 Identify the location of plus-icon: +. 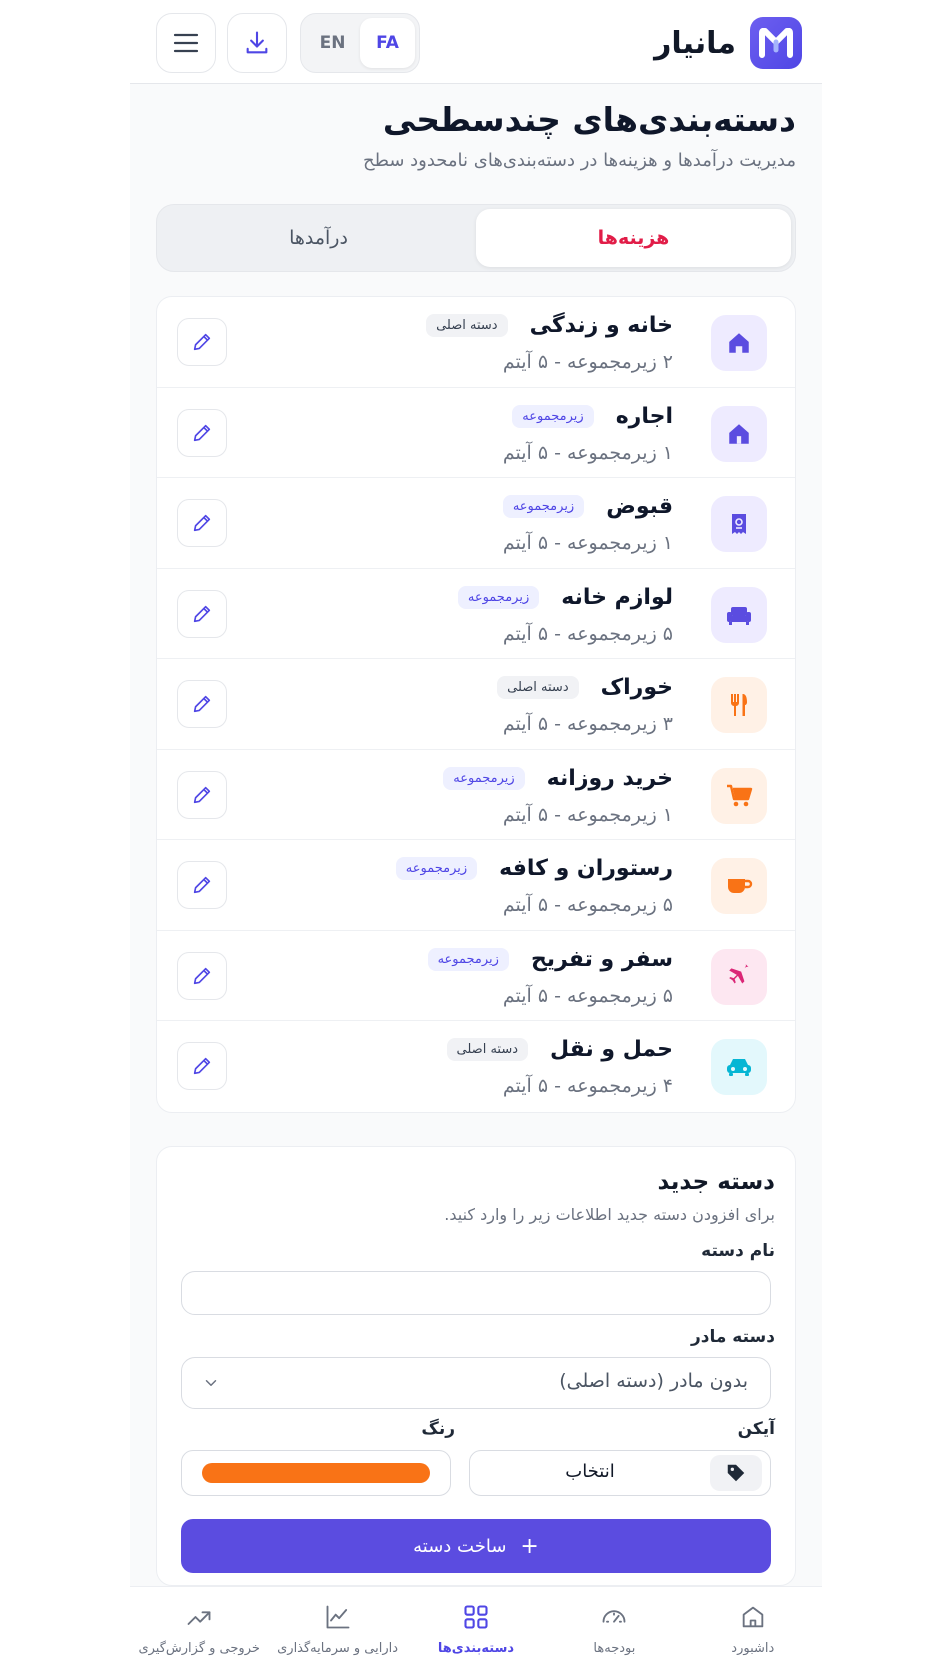
(529, 1546).